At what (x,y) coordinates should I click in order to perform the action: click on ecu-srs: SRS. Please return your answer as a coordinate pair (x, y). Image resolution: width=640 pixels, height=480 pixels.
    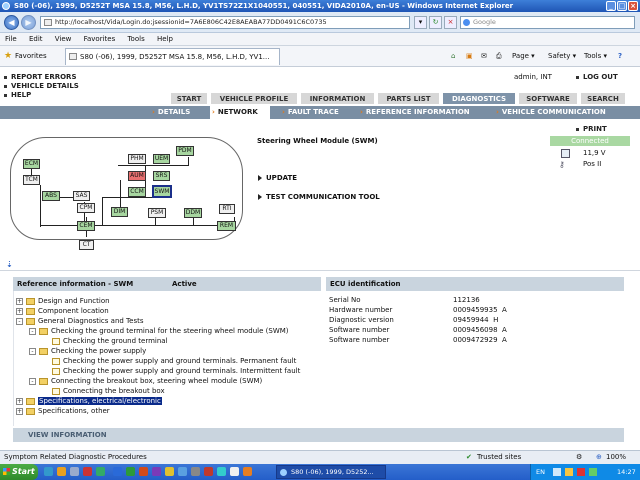
    Looking at the image, I should click on (161, 176).